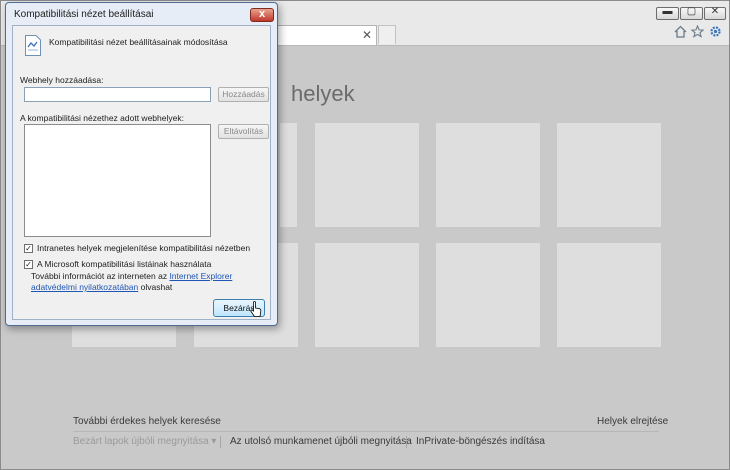  Describe the element at coordinates (367, 35) in the screenshot. I see `tab-close-icon: ✕` at that location.